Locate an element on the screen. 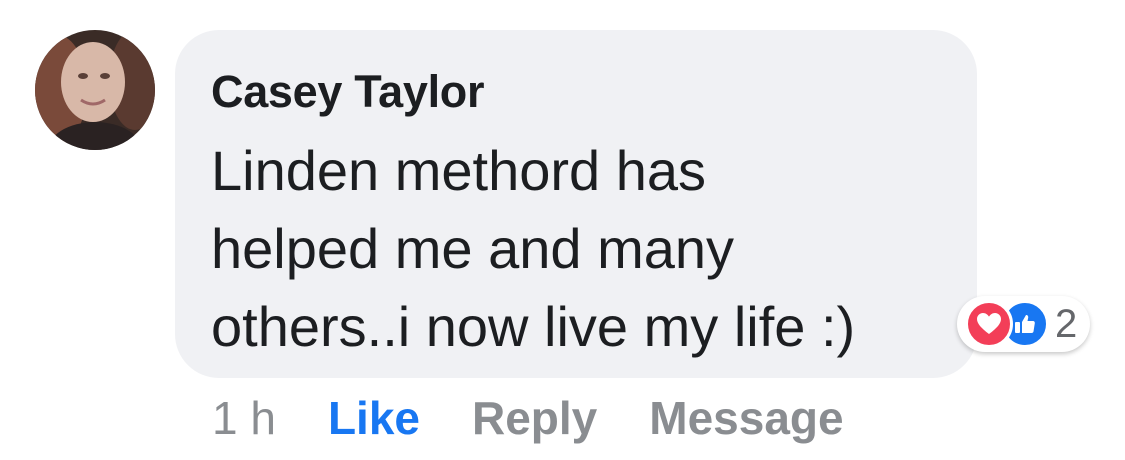 The image size is (1125, 460). reply-button: Reply is located at coordinates (534, 418).